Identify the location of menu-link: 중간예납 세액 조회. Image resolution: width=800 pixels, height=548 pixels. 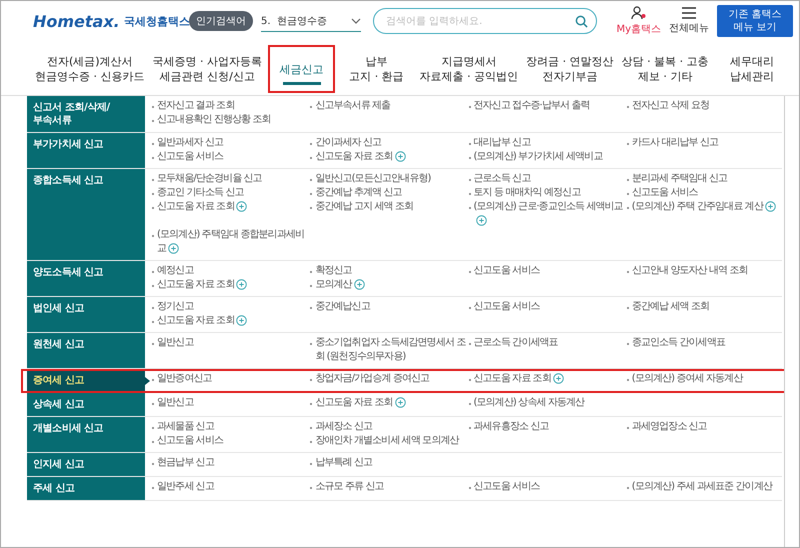
(704, 307).